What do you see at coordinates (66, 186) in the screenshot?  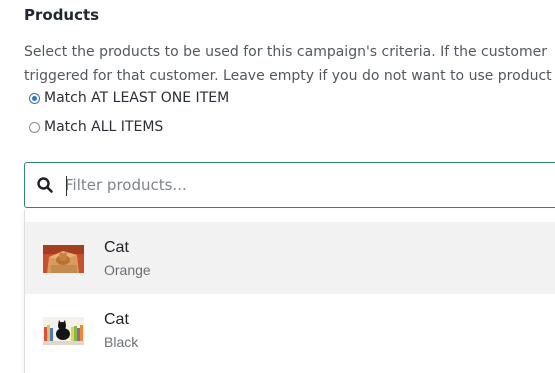 I see `text-caret` at bounding box center [66, 186].